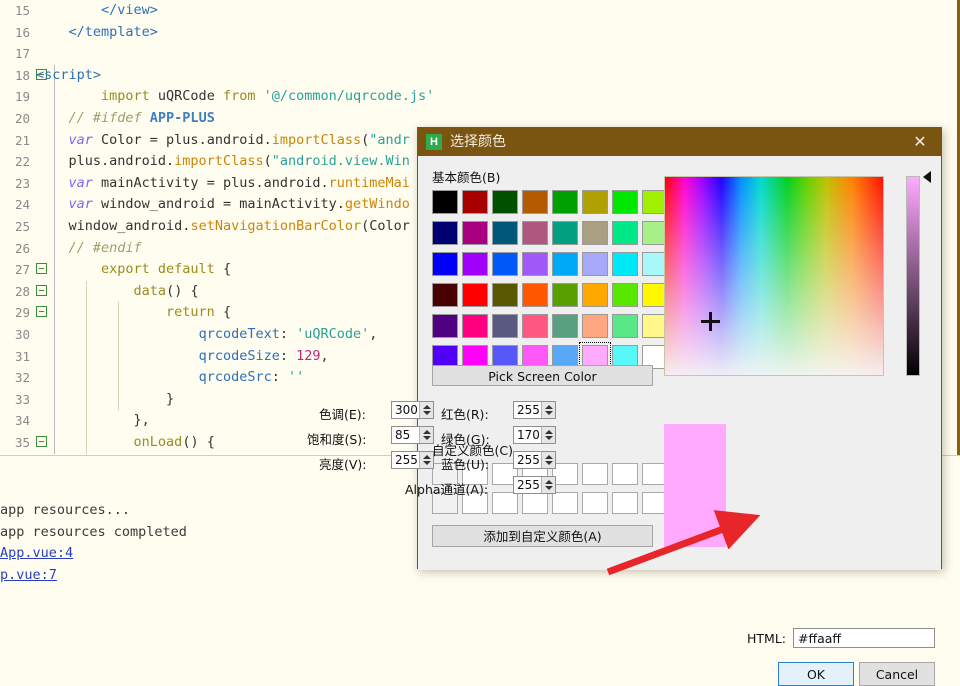 The width and height of the screenshot is (960, 686). Describe the element at coordinates (679, 142) in the screenshot. I see `dialog-titlebar: H 选择颜色 ✕` at that location.